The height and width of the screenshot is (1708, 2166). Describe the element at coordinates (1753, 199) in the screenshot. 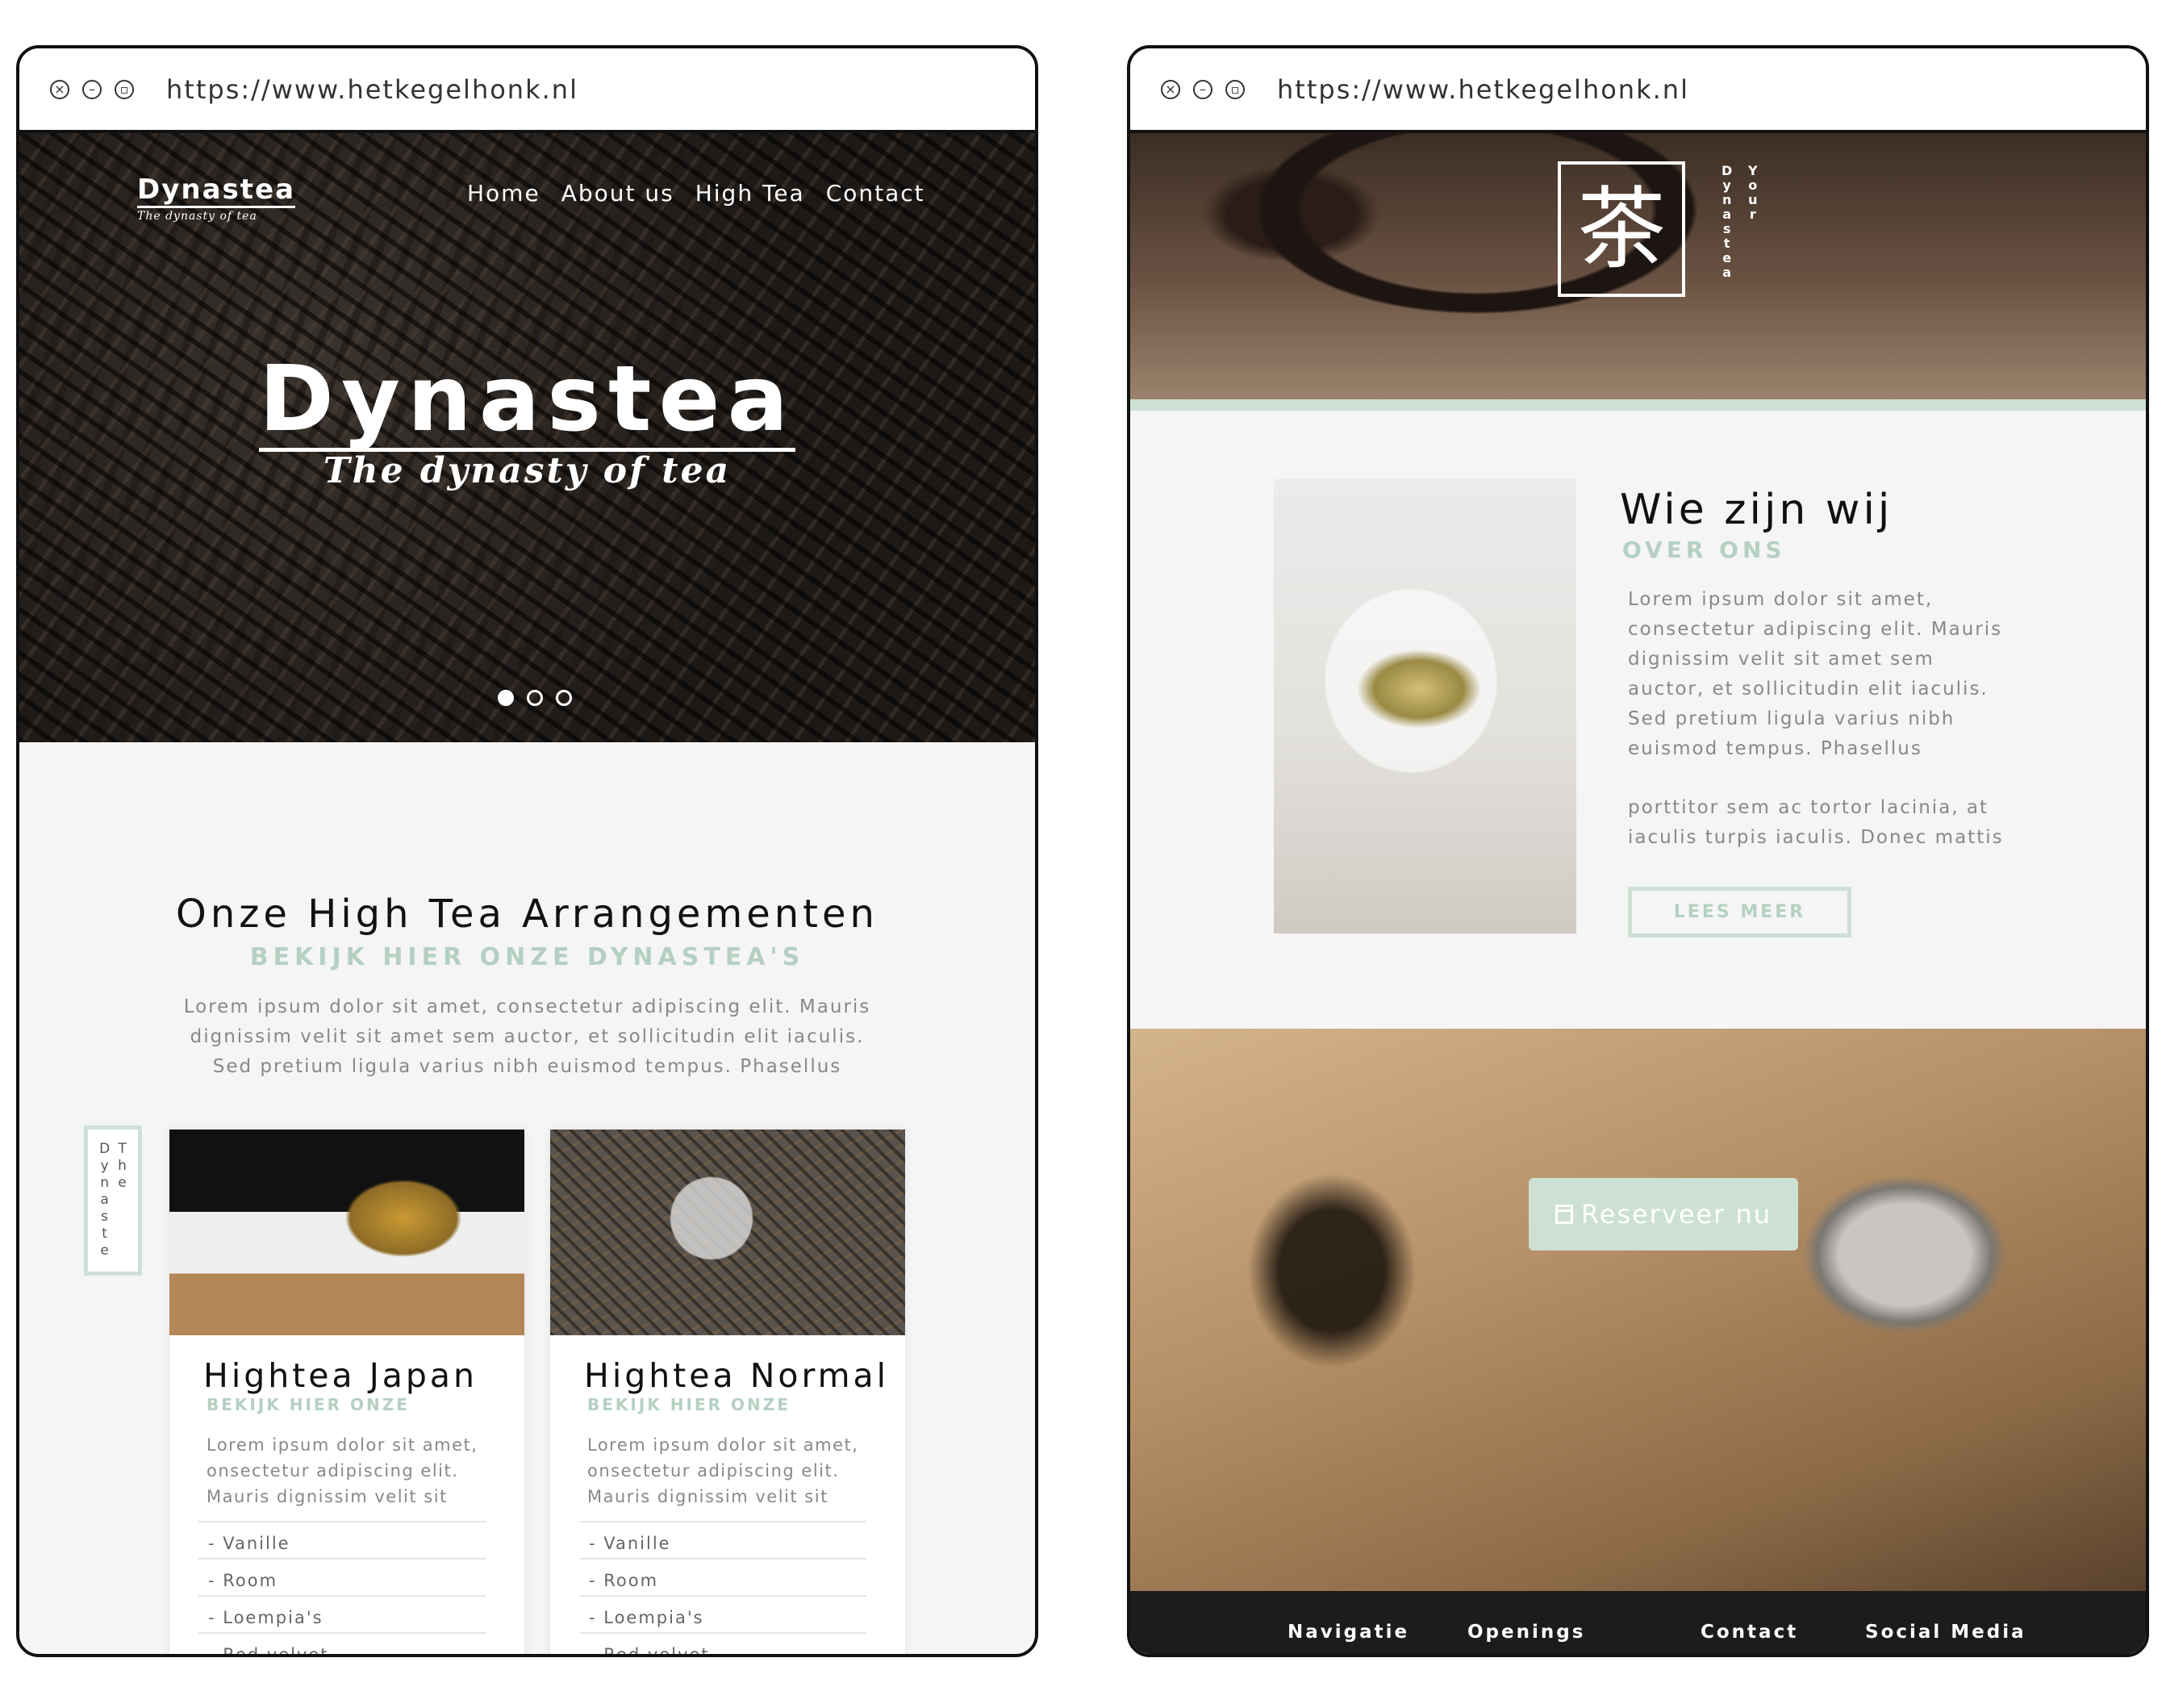

I see `vertical-letter: u` at that location.